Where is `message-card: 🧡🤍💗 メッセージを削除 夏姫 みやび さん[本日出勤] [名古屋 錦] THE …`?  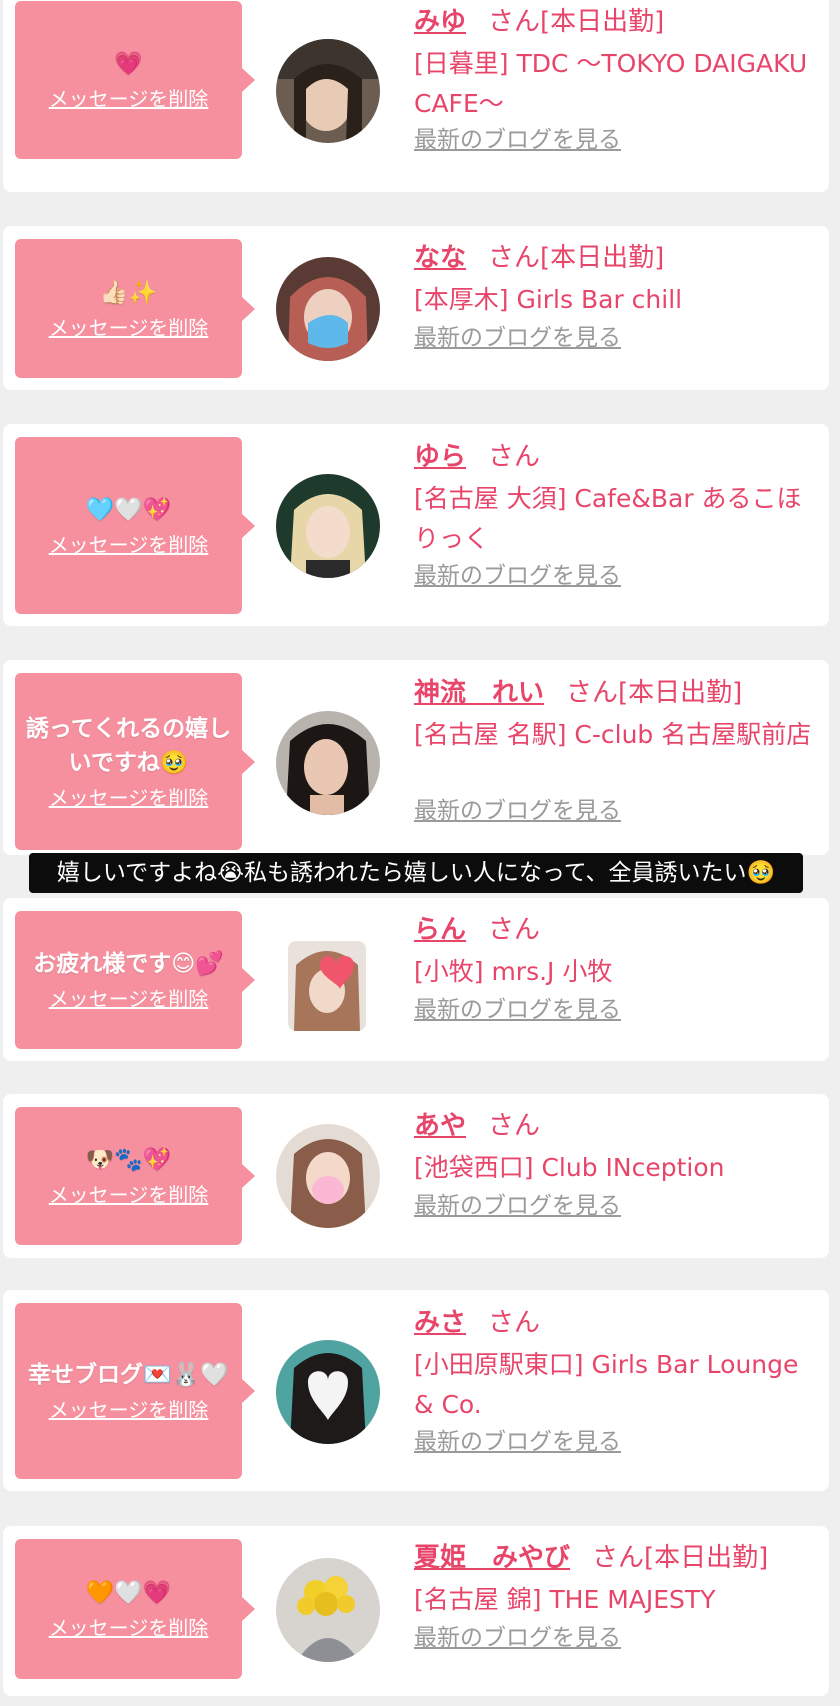
message-card: 🧡🤍💗 メッセージを削除 夏姫 みやび さん[本日出勤] [名古屋 錦] THE … is located at coordinates (416, 1611).